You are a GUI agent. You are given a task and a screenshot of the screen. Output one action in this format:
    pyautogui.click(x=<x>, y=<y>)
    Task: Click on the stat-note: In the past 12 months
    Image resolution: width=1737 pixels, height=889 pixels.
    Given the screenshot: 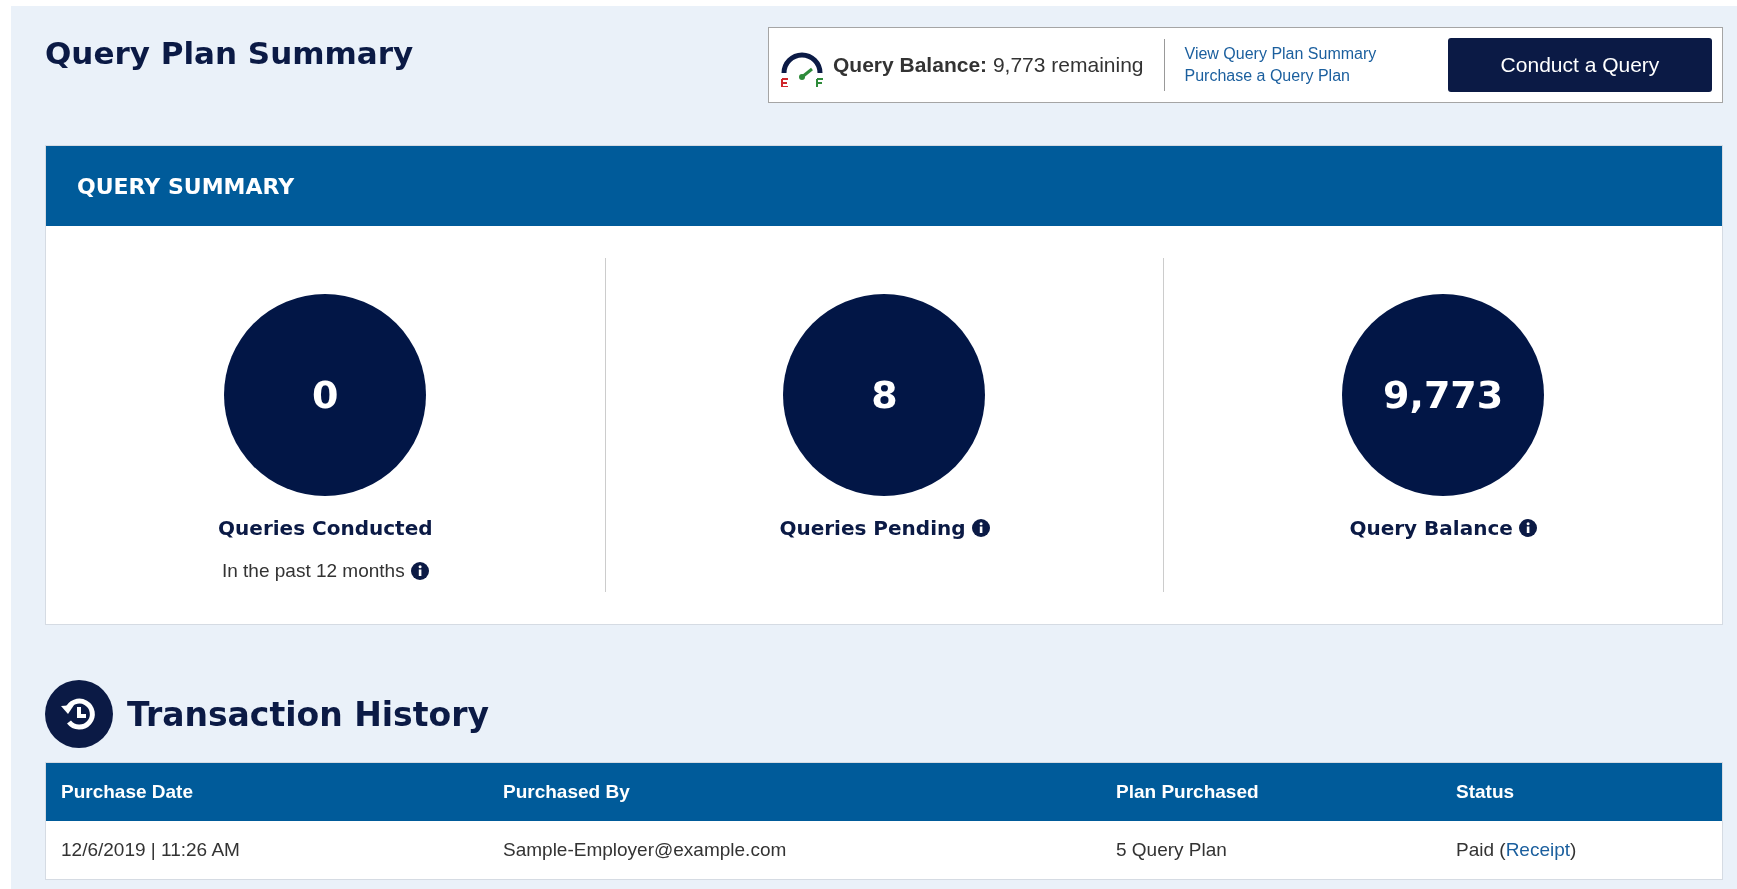 What is the action you would take?
    pyautogui.click(x=313, y=571)
    